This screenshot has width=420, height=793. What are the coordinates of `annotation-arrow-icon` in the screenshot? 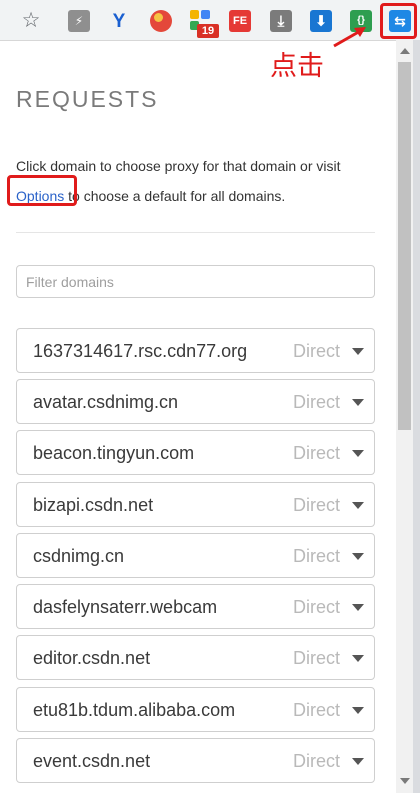 It's located at (349, 37).